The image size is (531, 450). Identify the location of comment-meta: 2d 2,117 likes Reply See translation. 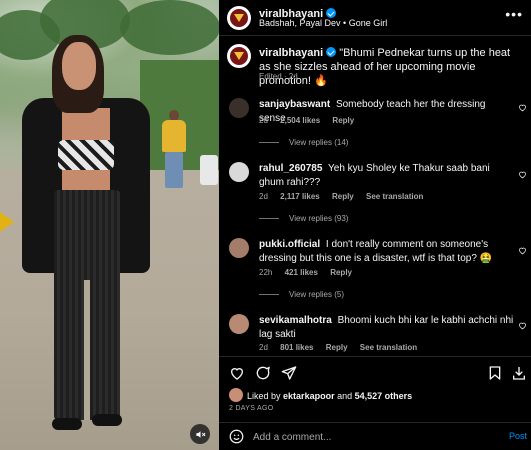
(346, 196).